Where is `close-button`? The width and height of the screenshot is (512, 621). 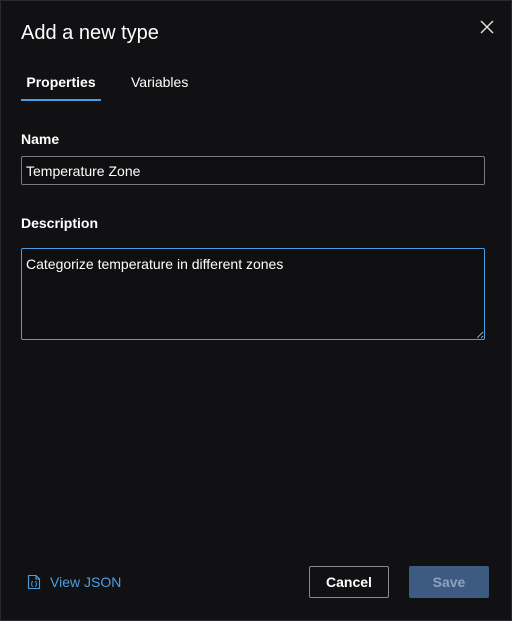 close-button is located at coordinates (487, 27).